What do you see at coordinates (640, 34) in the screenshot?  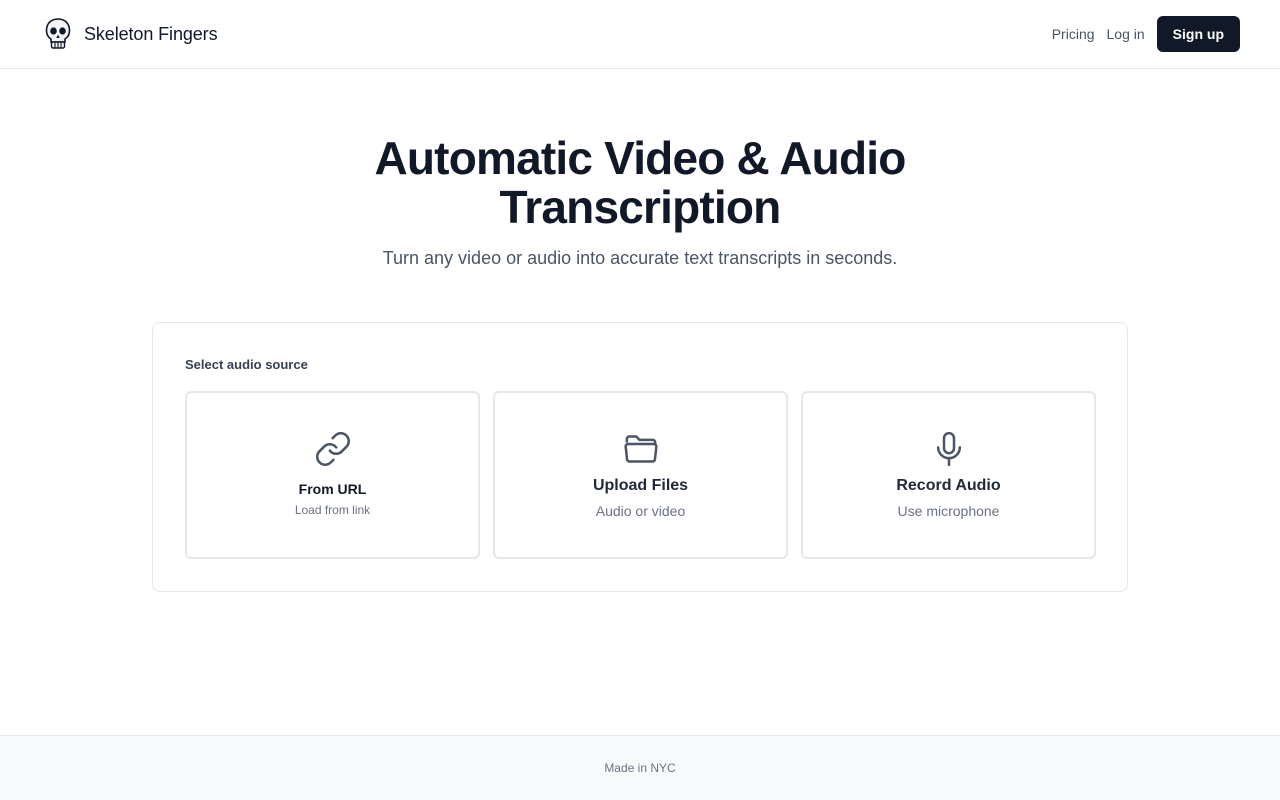 I see `site-header: Skeleton Fingers Pricing Log in Sign up` at bounding box center [640, 34].